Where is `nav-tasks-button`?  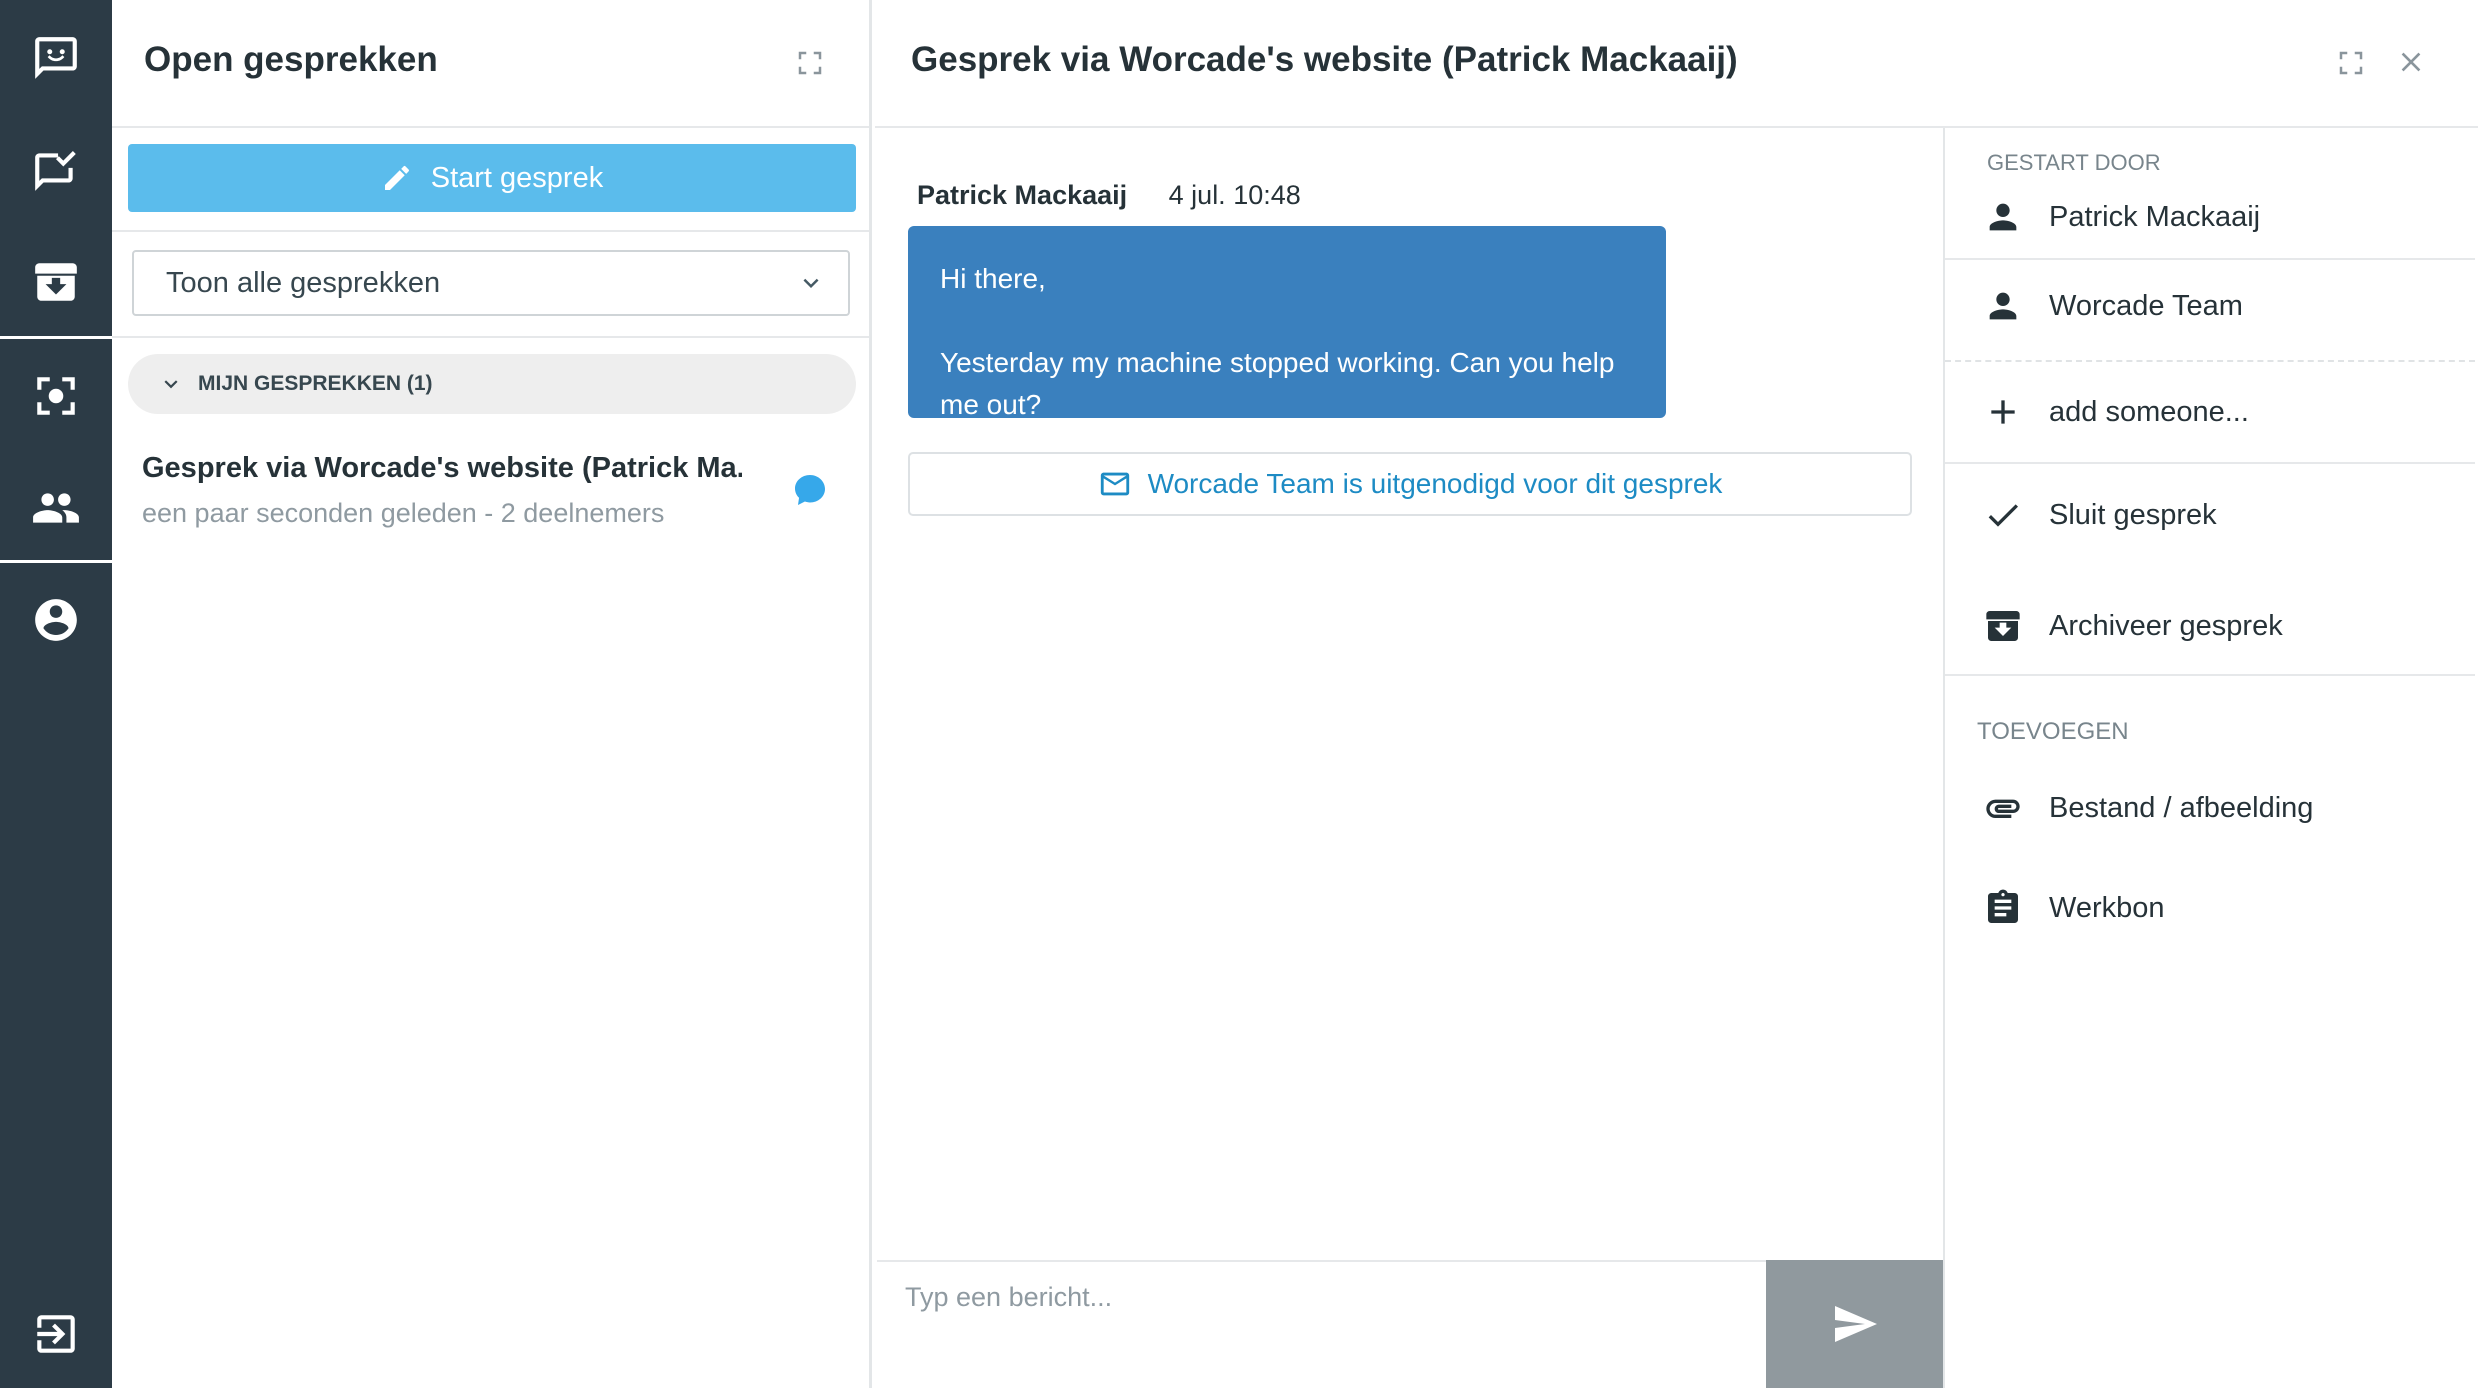
nav-tasks-button is located at coordinates (56, 170).